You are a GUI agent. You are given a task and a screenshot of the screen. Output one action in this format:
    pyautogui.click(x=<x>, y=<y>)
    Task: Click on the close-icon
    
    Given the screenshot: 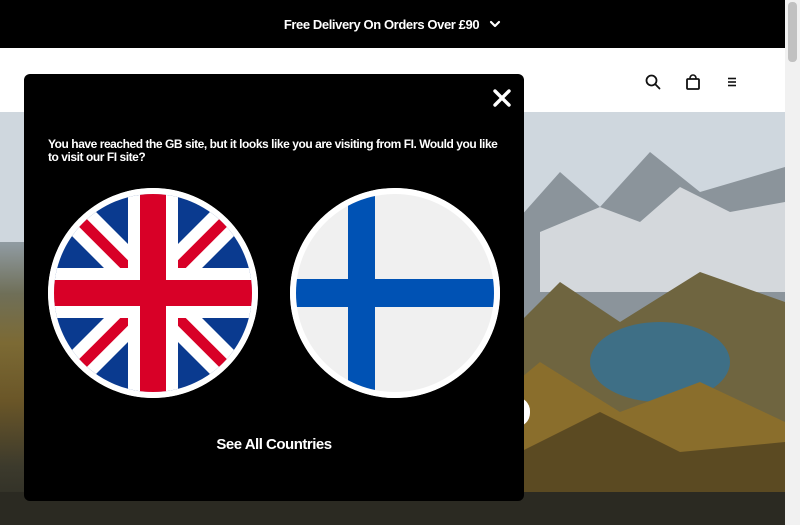 What is the action you would take?
    pyautogui.click(x=502, y=98)
    